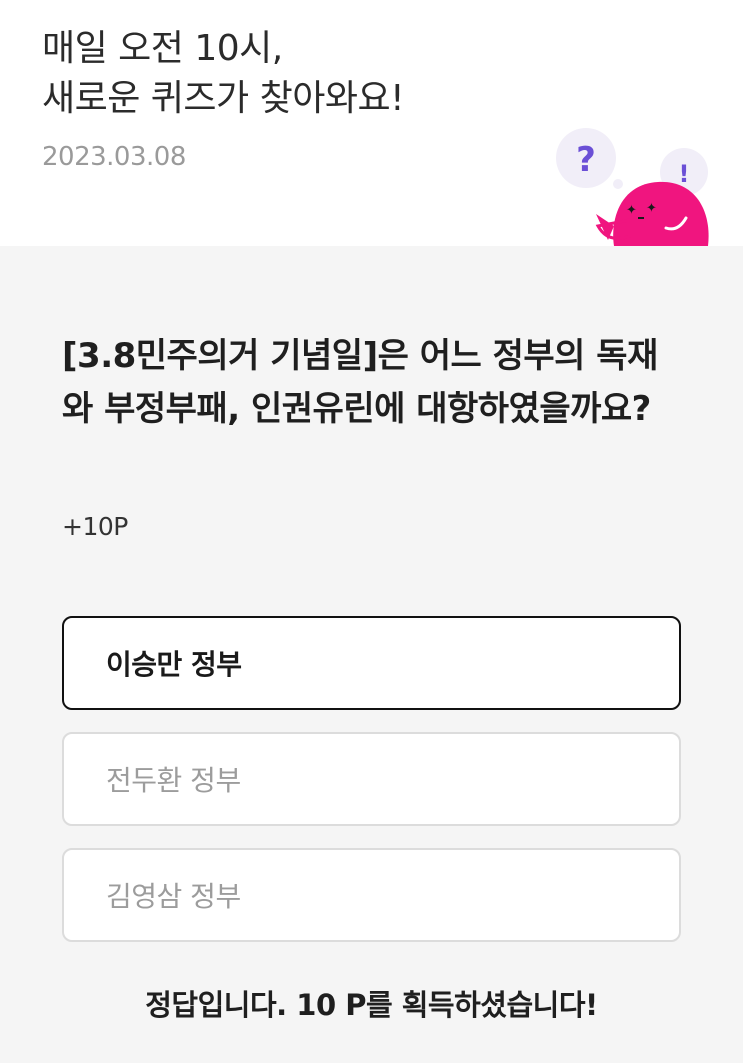  I want to click on quiz-mascot-icon: ? ! ✦ ✦, so click(632, 187).